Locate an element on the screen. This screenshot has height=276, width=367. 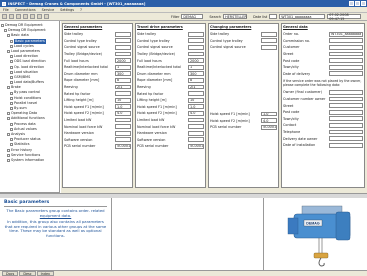
date-field: 07.02.2008 09:47:15 is located at coordinates (344, 17).